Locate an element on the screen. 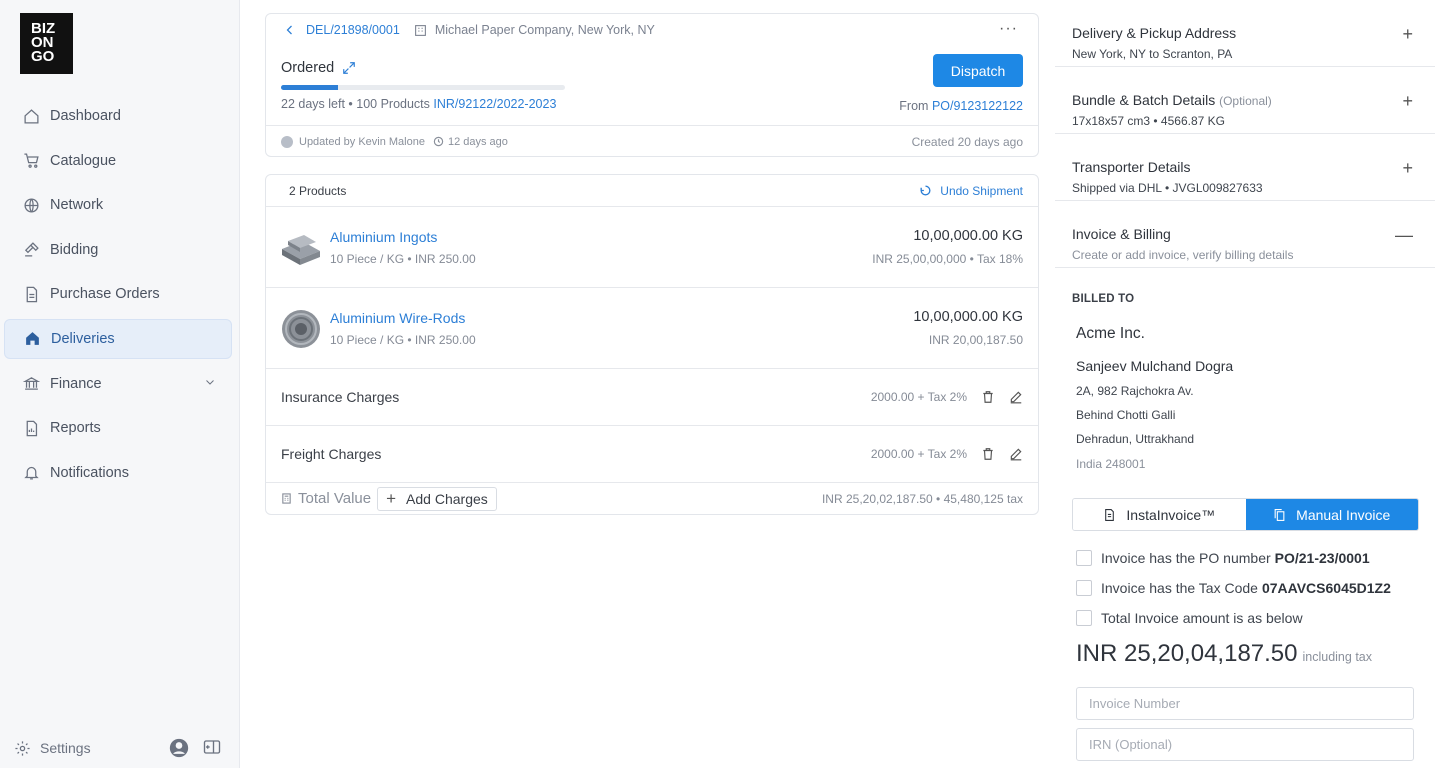  avatar-icon is located at coordinates (179, 749).